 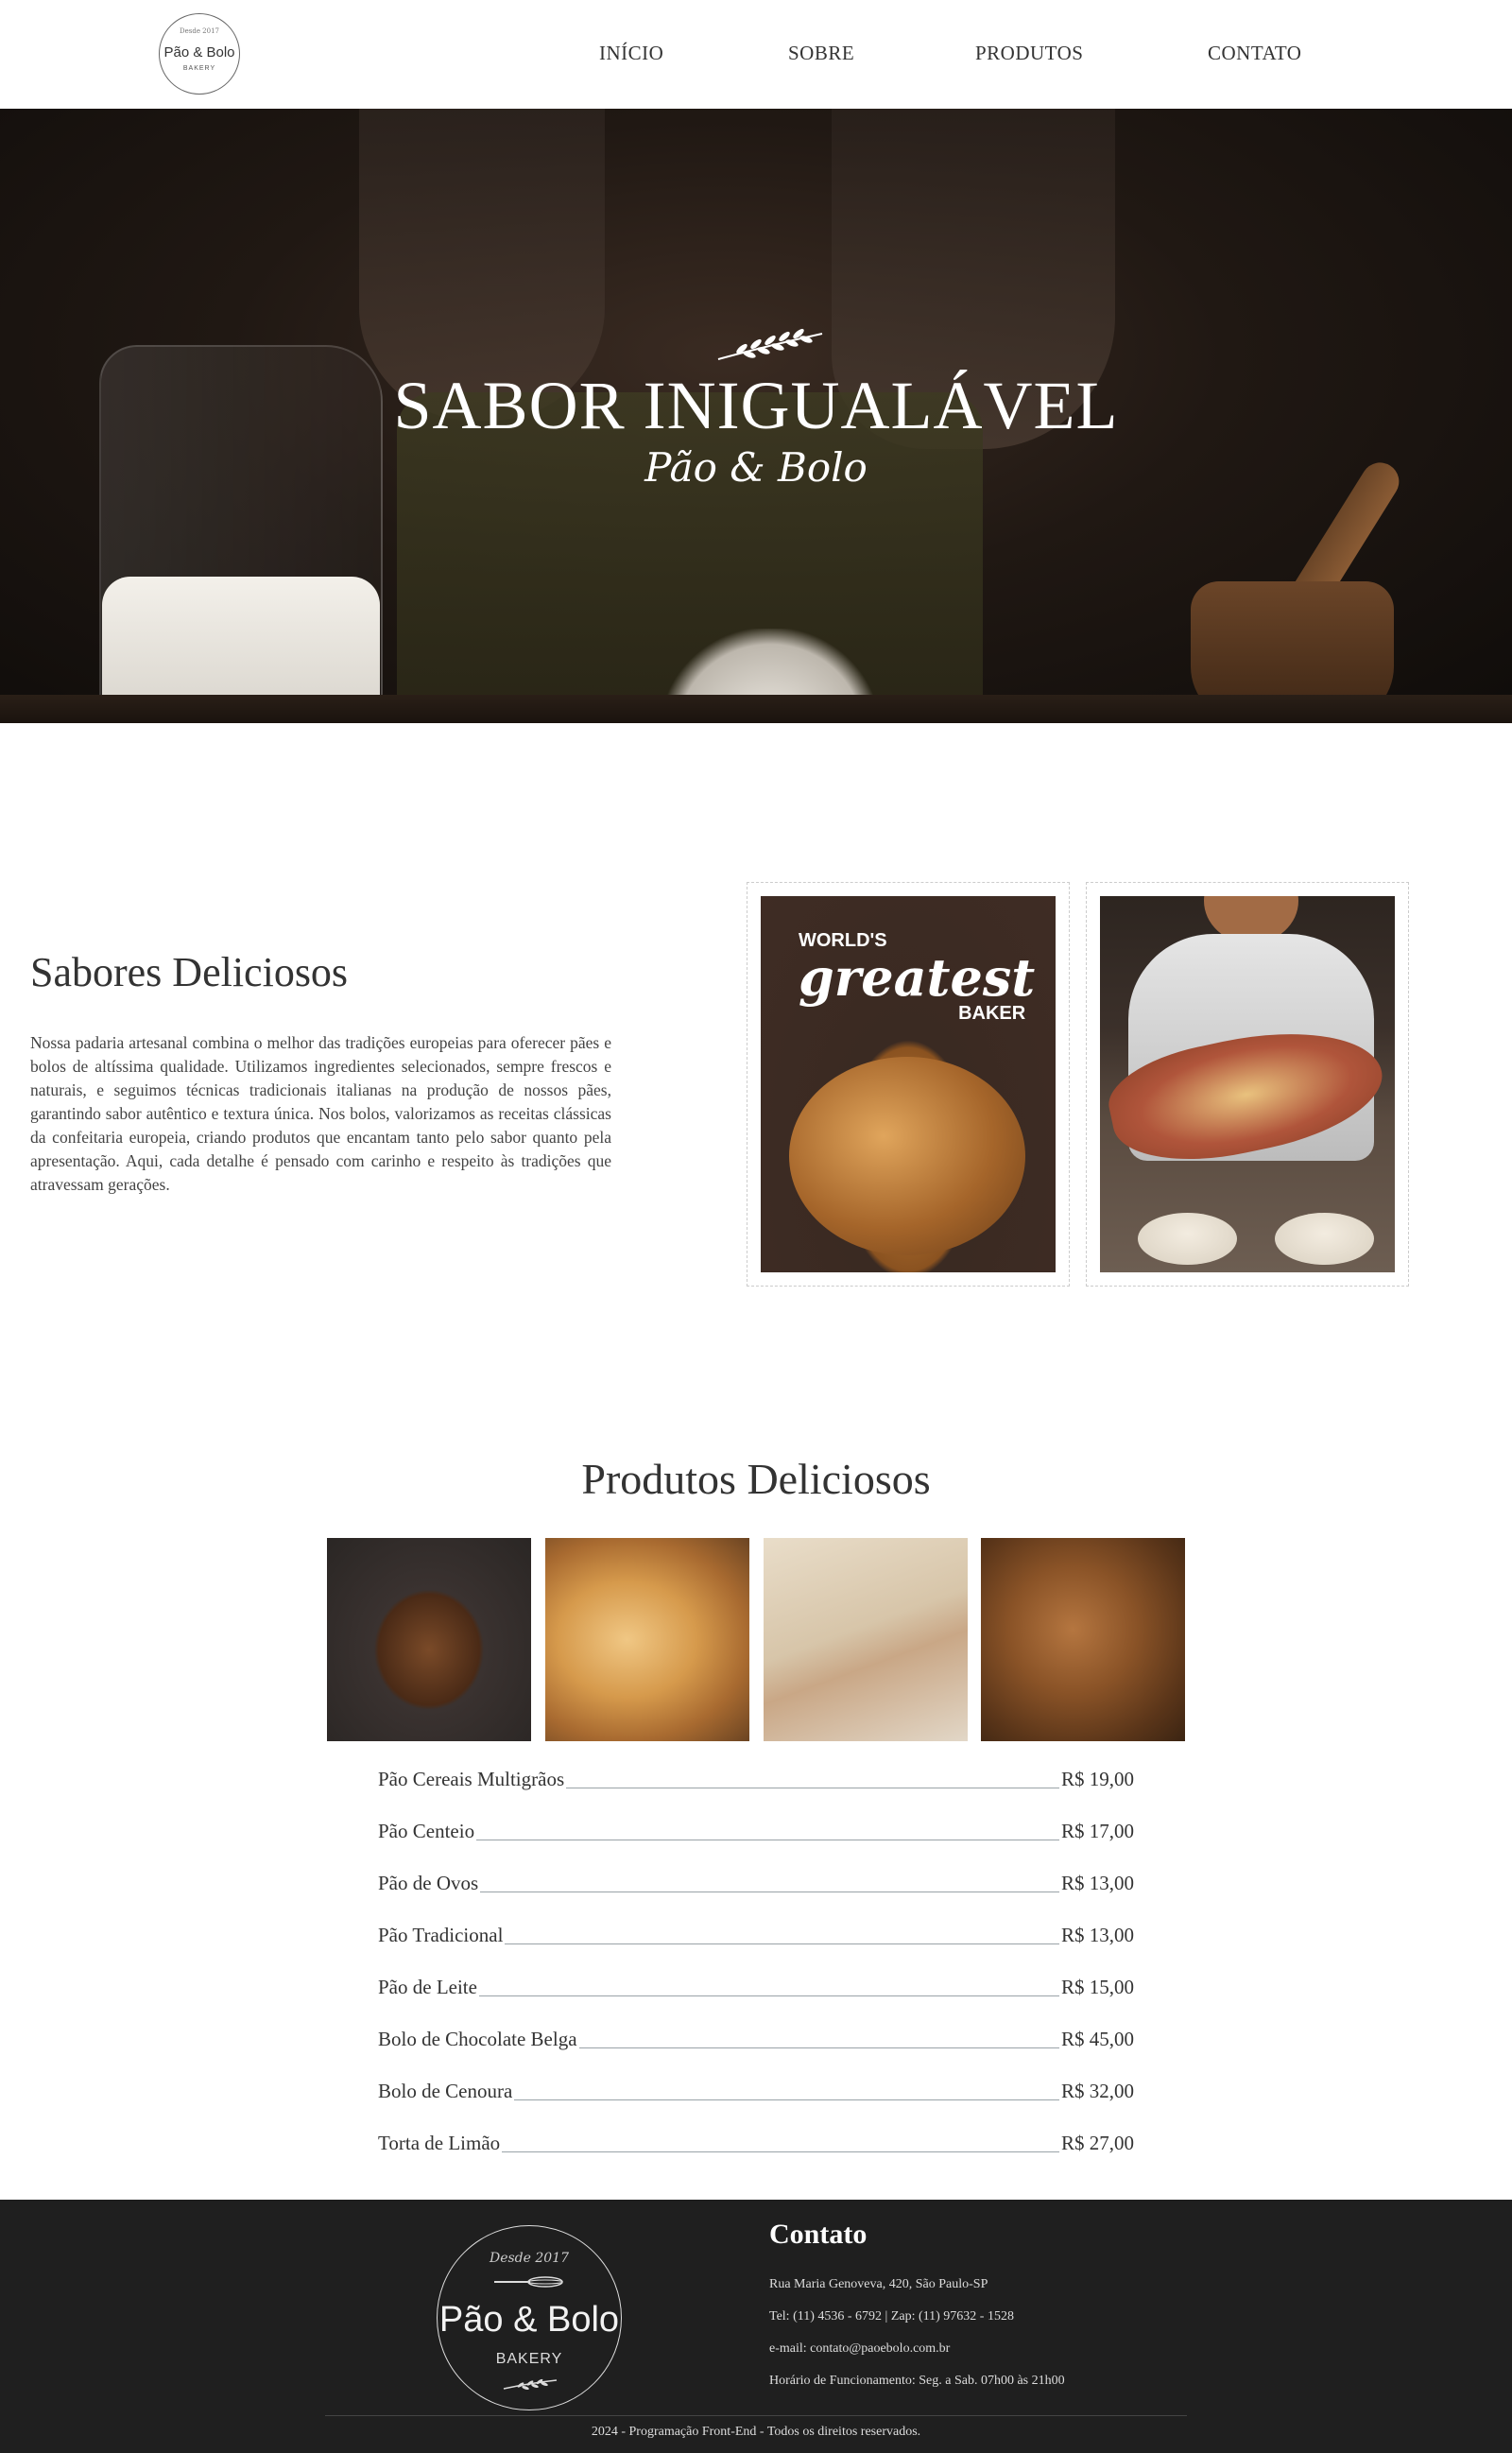 What do you see at coordinates (1096, 1831) in the screenshot?
I see `product-price: R$ 17,00` at bounding box center [1096, 1831].